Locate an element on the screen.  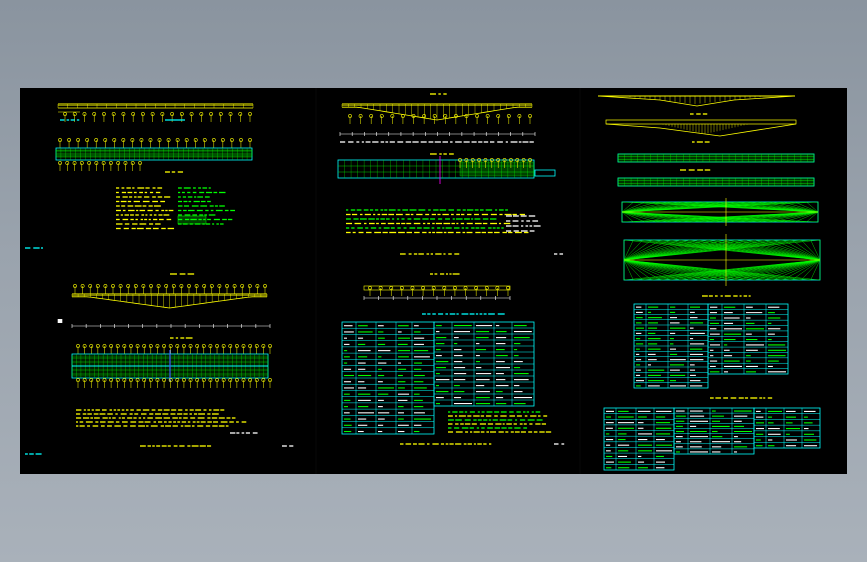
s1-note-highlight is located at coordinates (192, 220).